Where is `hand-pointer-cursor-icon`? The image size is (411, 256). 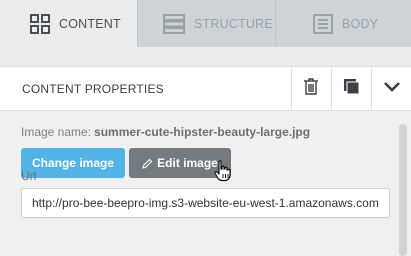
hand-pointer-cursor-icon is located at coordinates (223, 173).